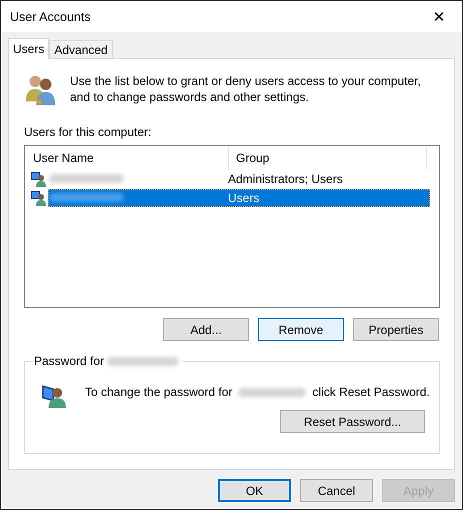 Image resolution: width=463 pixels, height=510 pixels. I want to click on window-title: User Accounts, so click(50, 17).